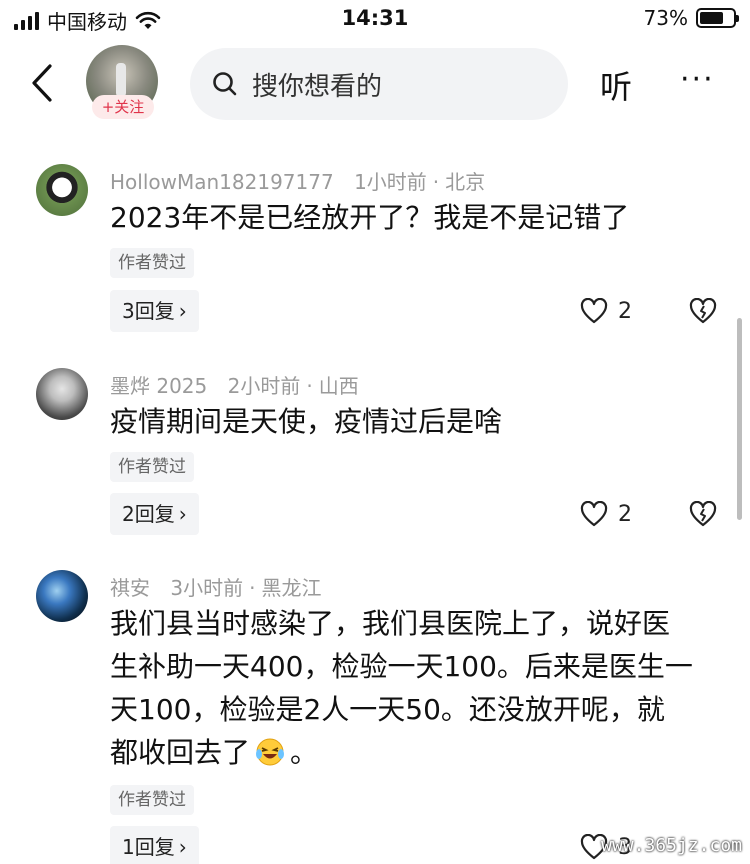 Image resolution: width=750 pixels, height=864 pixels. What do you see at coordinates (123, 107) in the screenshot?
I see `follow-button: +关注` at bounding box center [123, 107].